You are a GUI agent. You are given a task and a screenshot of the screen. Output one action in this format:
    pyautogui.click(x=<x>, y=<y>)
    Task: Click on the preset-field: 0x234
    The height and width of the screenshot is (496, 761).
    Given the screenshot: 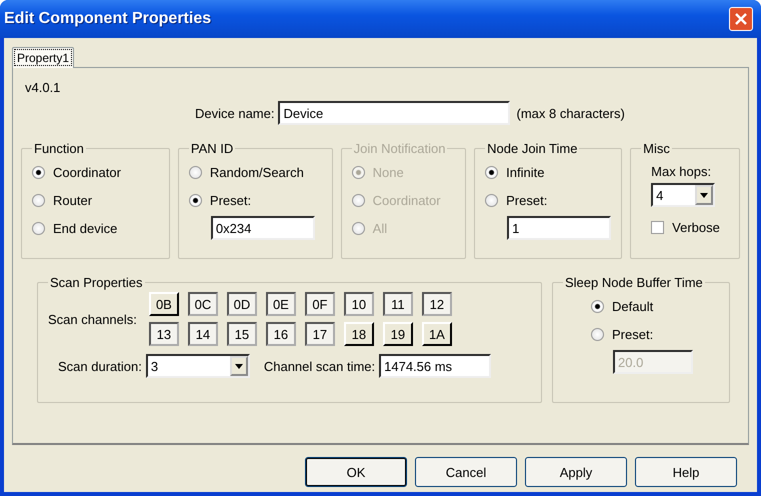 What is the action you would take?
    pyautogui.click(x=262, y=228)
    